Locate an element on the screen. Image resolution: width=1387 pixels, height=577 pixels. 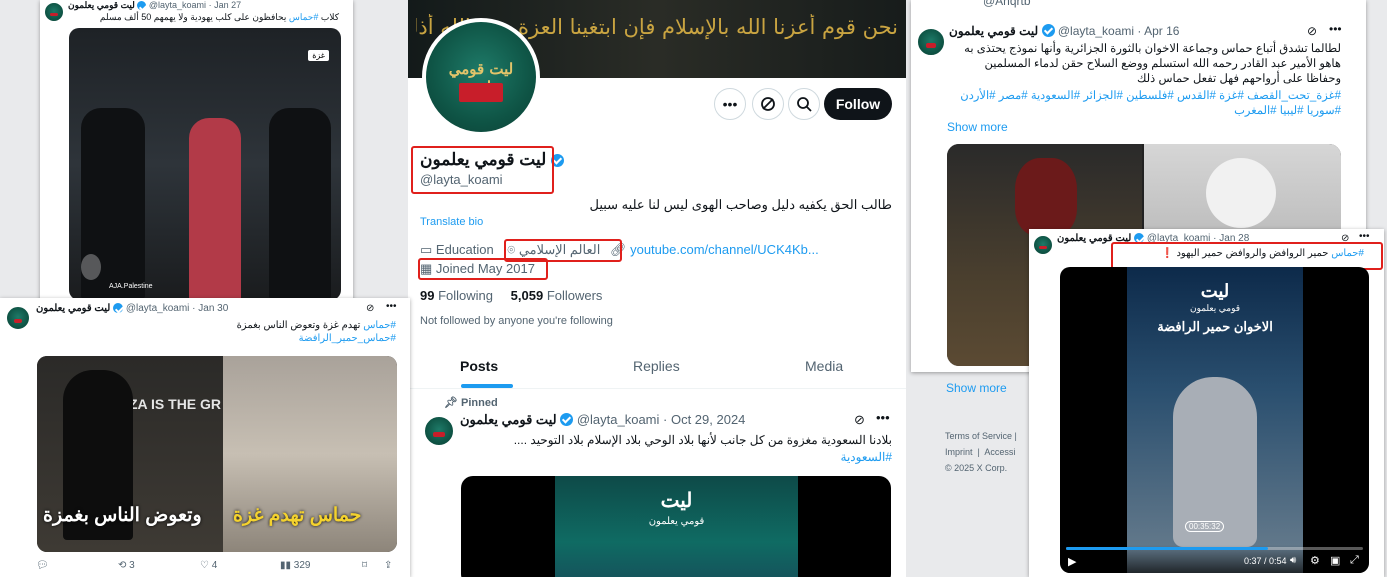
retweet-button: ⟲ 3 is located at coordinates (126, 565).